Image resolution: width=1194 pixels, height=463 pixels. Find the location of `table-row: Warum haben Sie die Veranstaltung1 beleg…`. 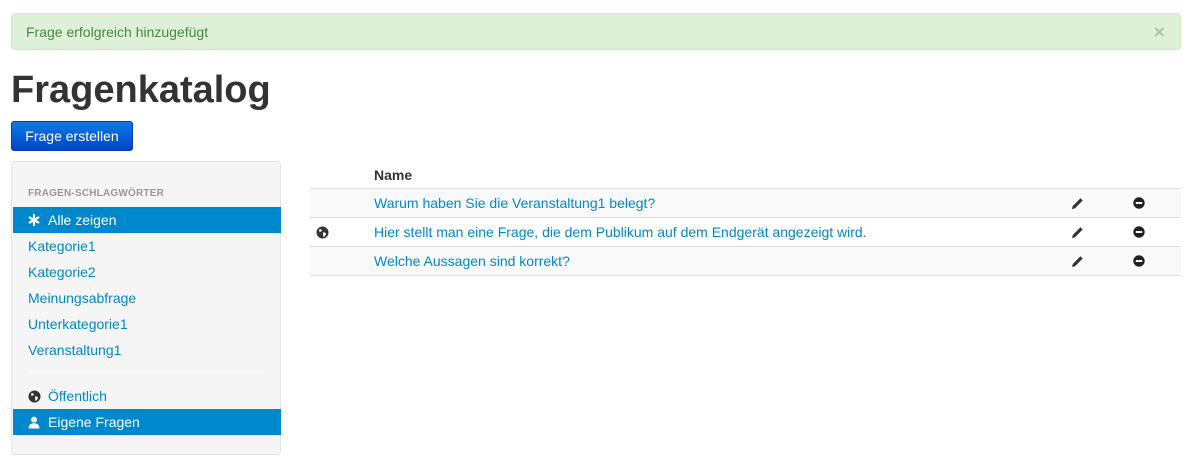

table-row: Warum haben Sie die Veranstaltung1 beleg… is located at coordinates (745, 203).